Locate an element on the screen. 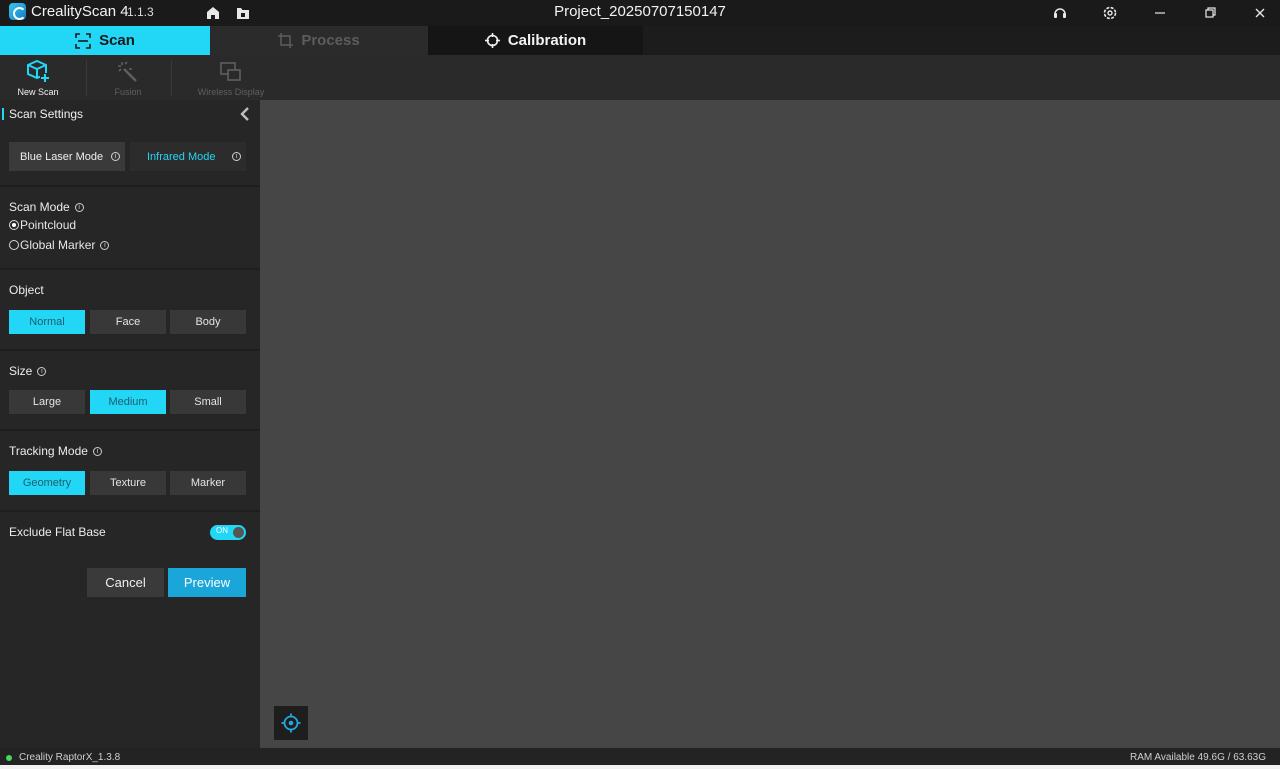  object-face-button: Face is located at coordinates (128, 322).